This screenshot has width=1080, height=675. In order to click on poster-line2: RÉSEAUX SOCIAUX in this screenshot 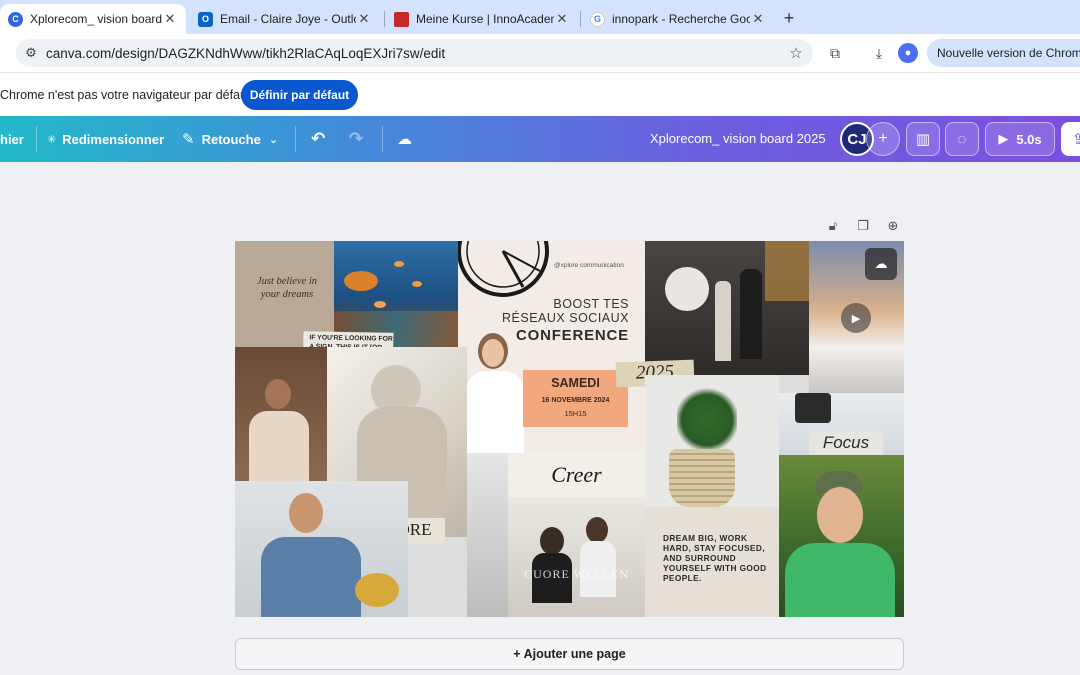, I will do `click(565, 318)`.